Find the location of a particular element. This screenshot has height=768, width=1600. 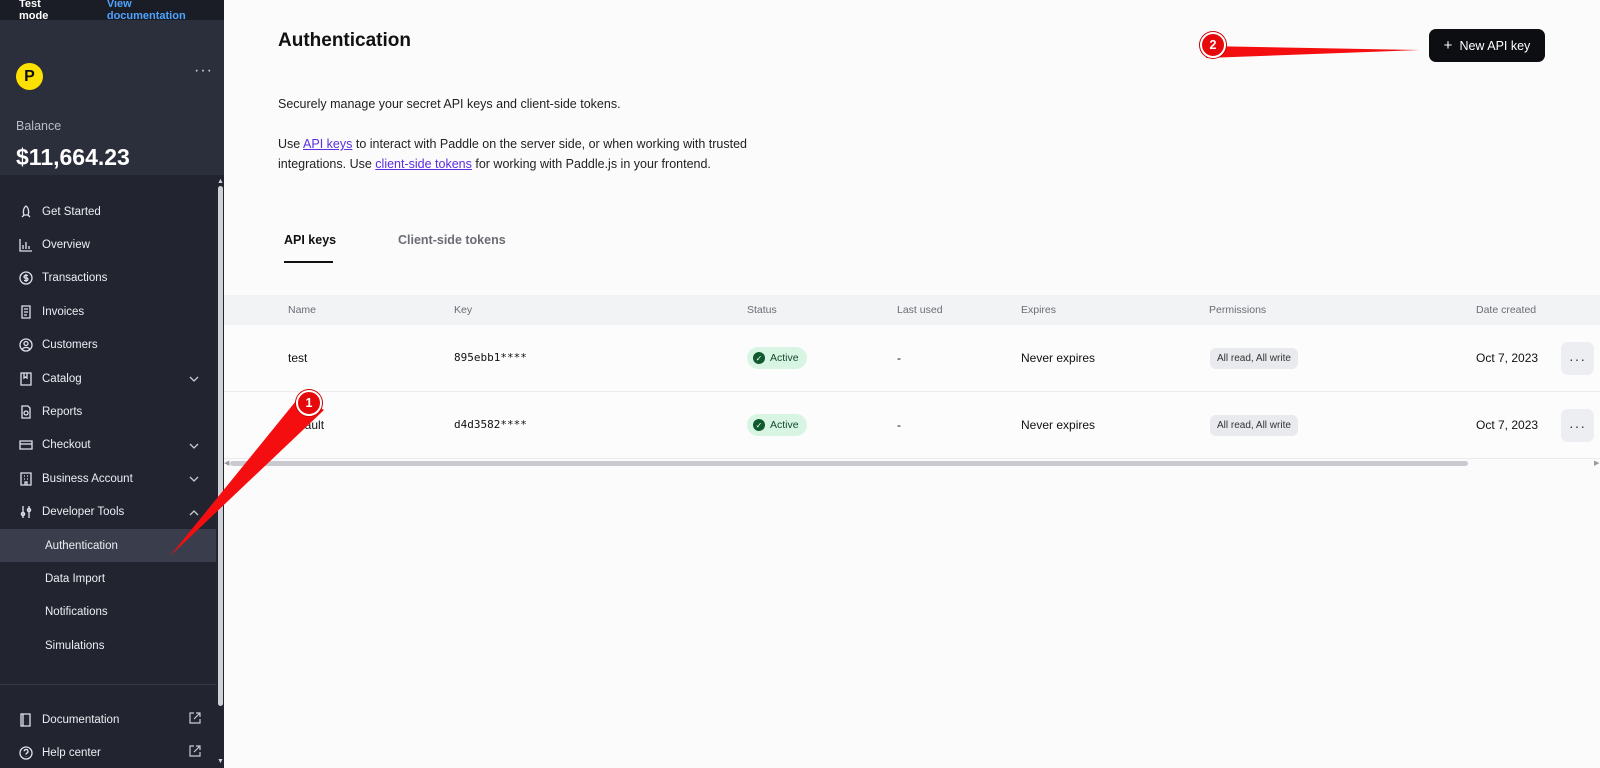

sidebar-item-developer-tools: Developer Tools is located at coordinates (108, 512).